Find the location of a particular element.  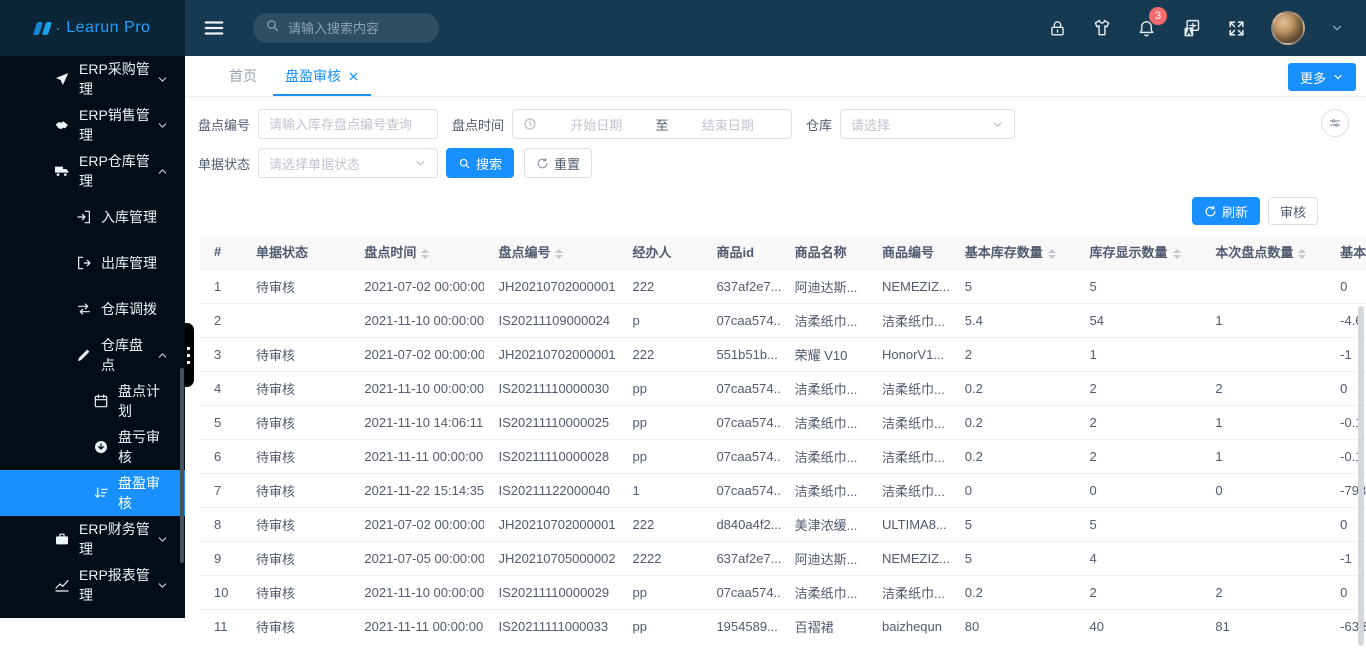

table-cell: 54 is located at coordinates (1138, 319).